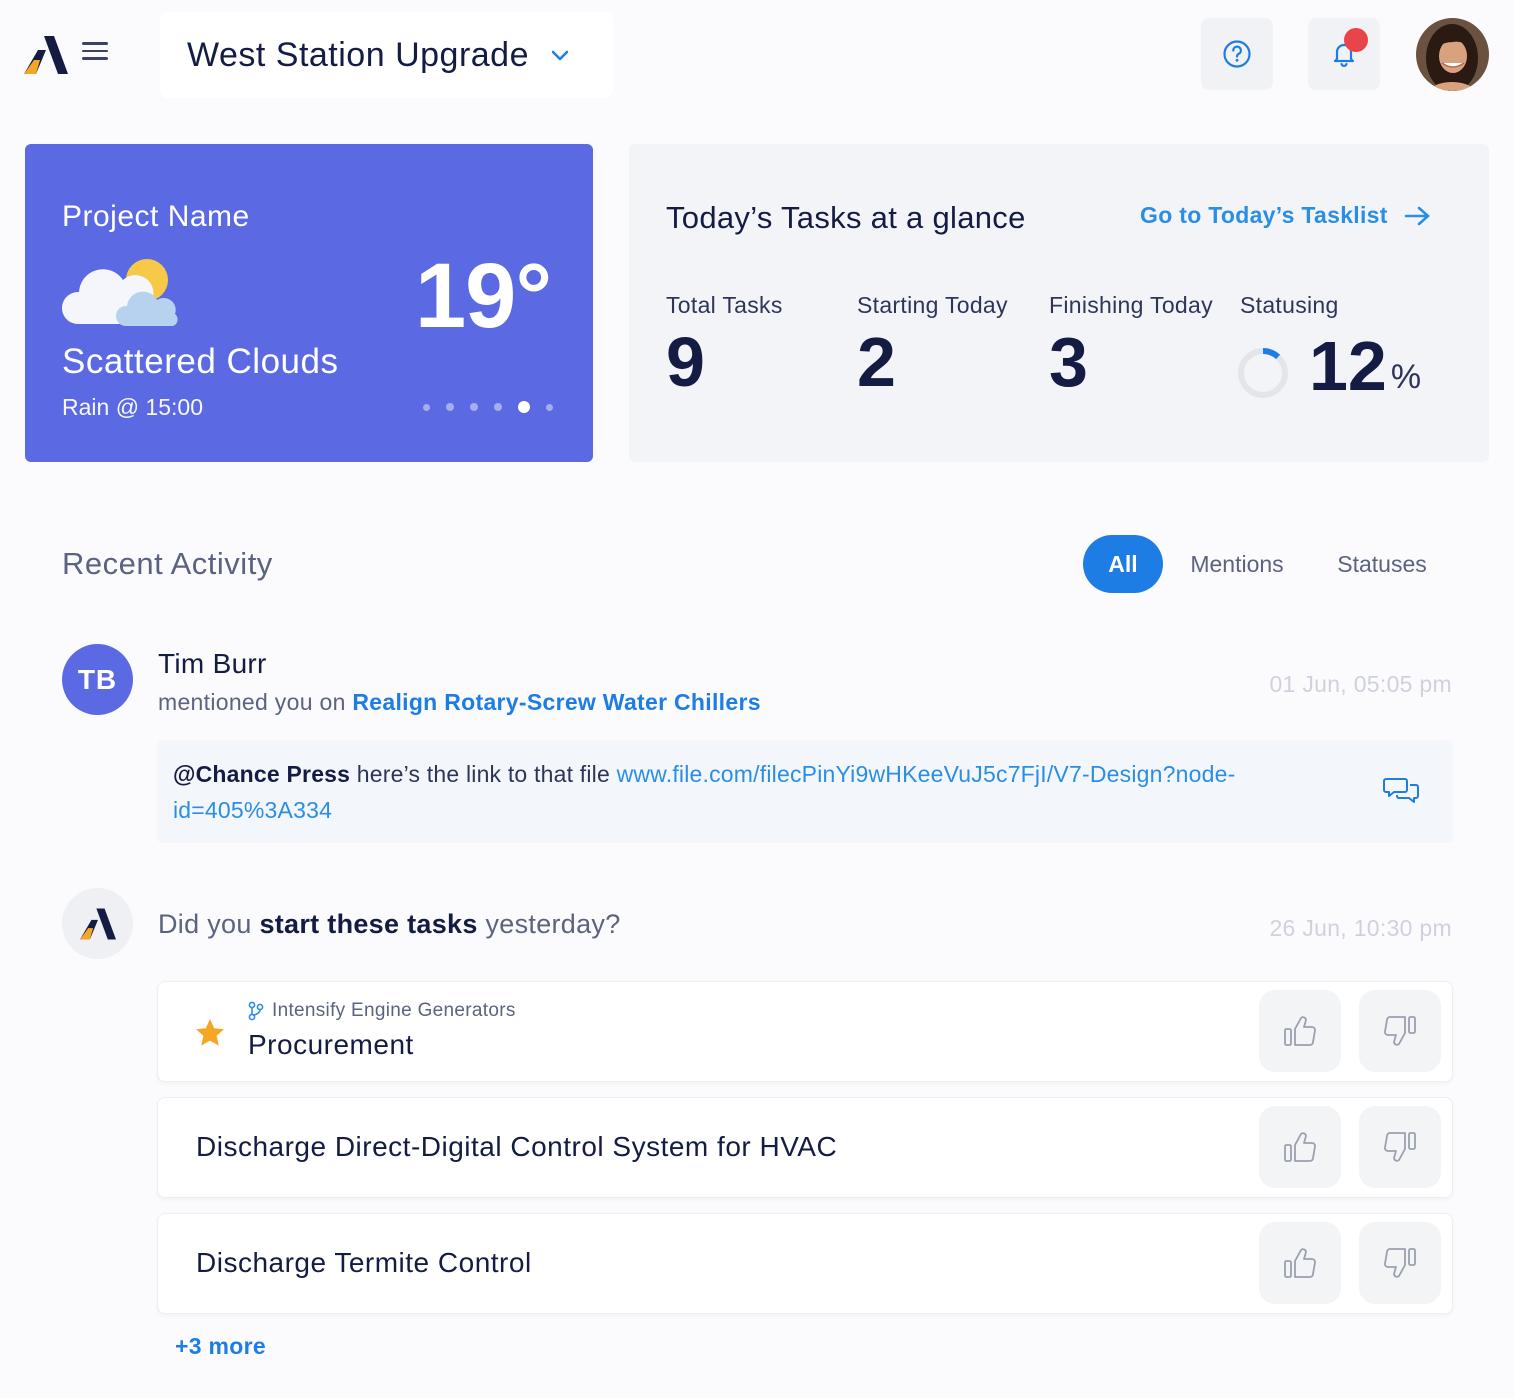 The height and width of the screenshot is (1398, 1514). Describe the element at coordinates (876, 362) in the screenshot. I see `stat-value: 2` at that location.